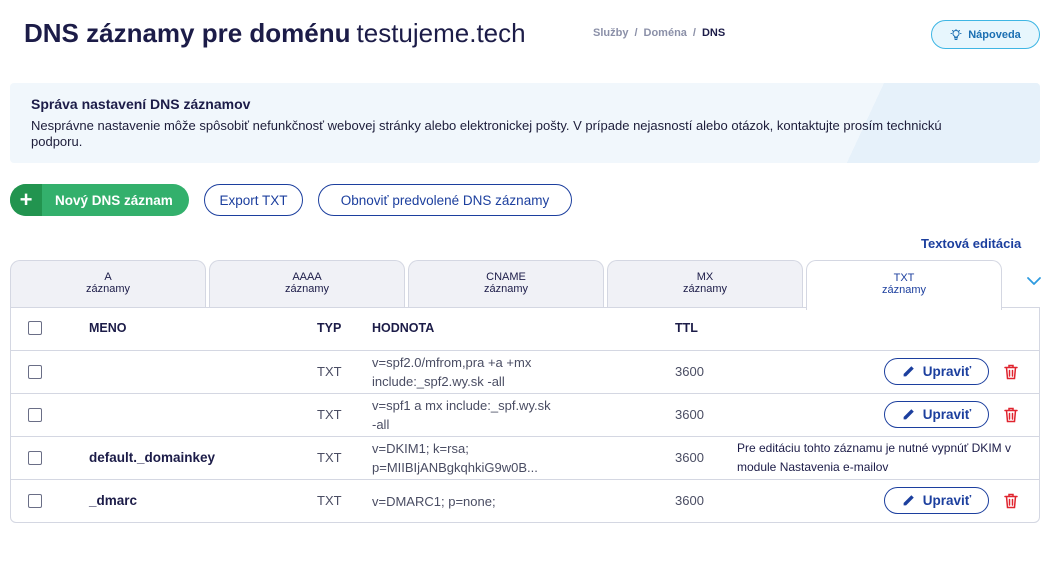 The width and height of the screenshot is (1055, 582). Describe the element at coordinates (441, 33) in the screenshot. I see `page-title-domain: testujeme.tech` at that location.